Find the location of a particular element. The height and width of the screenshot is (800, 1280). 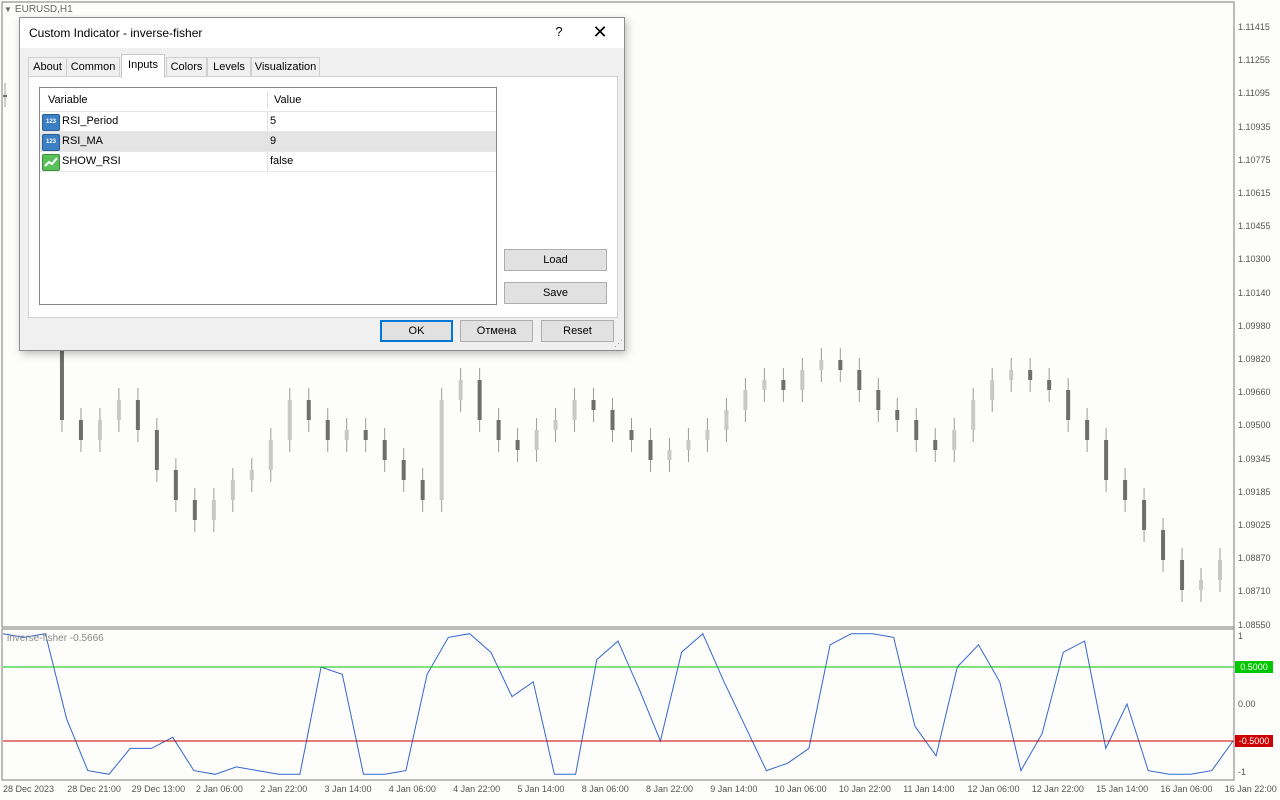

price-tick-label: 1.09025 is located at coordinates (1254, 525).